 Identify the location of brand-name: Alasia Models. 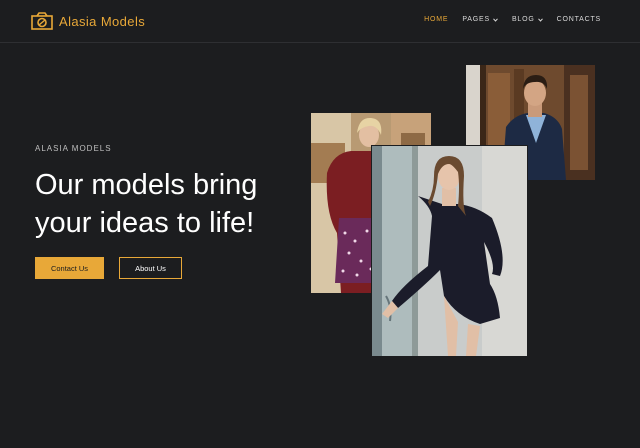
(102, 21).